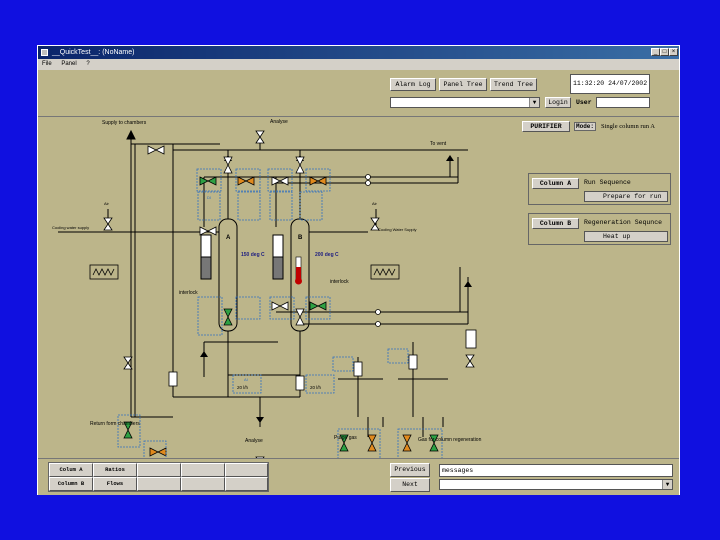 This screenshot has height=540, width=720. What do you see at coordinates (300, 238) in the screenshot?
I see `column-b-letter: B` at bounding box center [300, 238].